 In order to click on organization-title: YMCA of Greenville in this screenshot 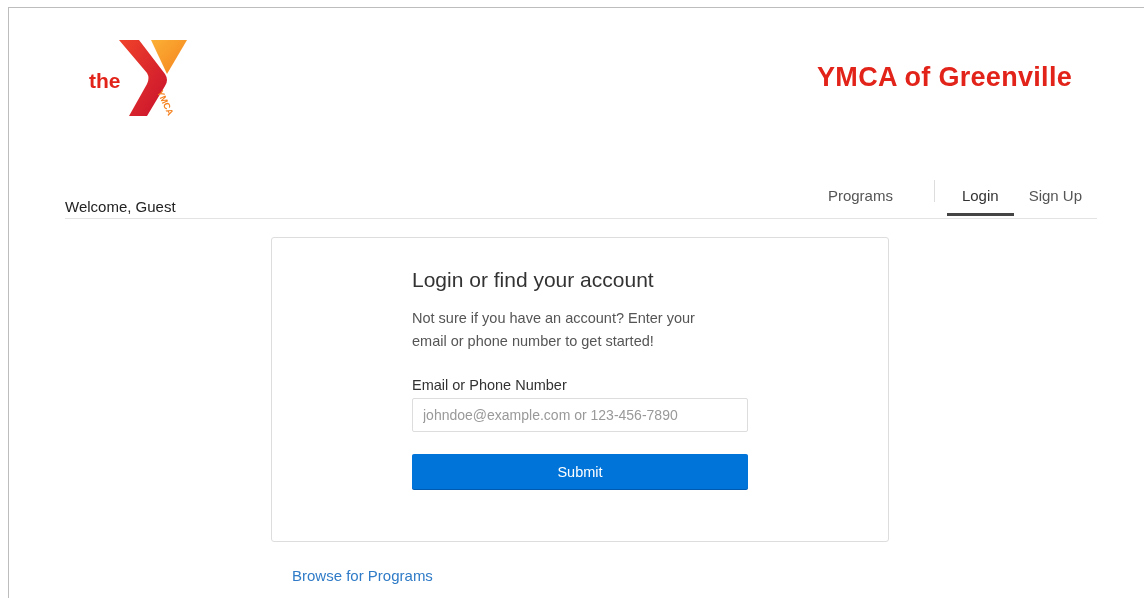, I will do `click(944, 77)`.